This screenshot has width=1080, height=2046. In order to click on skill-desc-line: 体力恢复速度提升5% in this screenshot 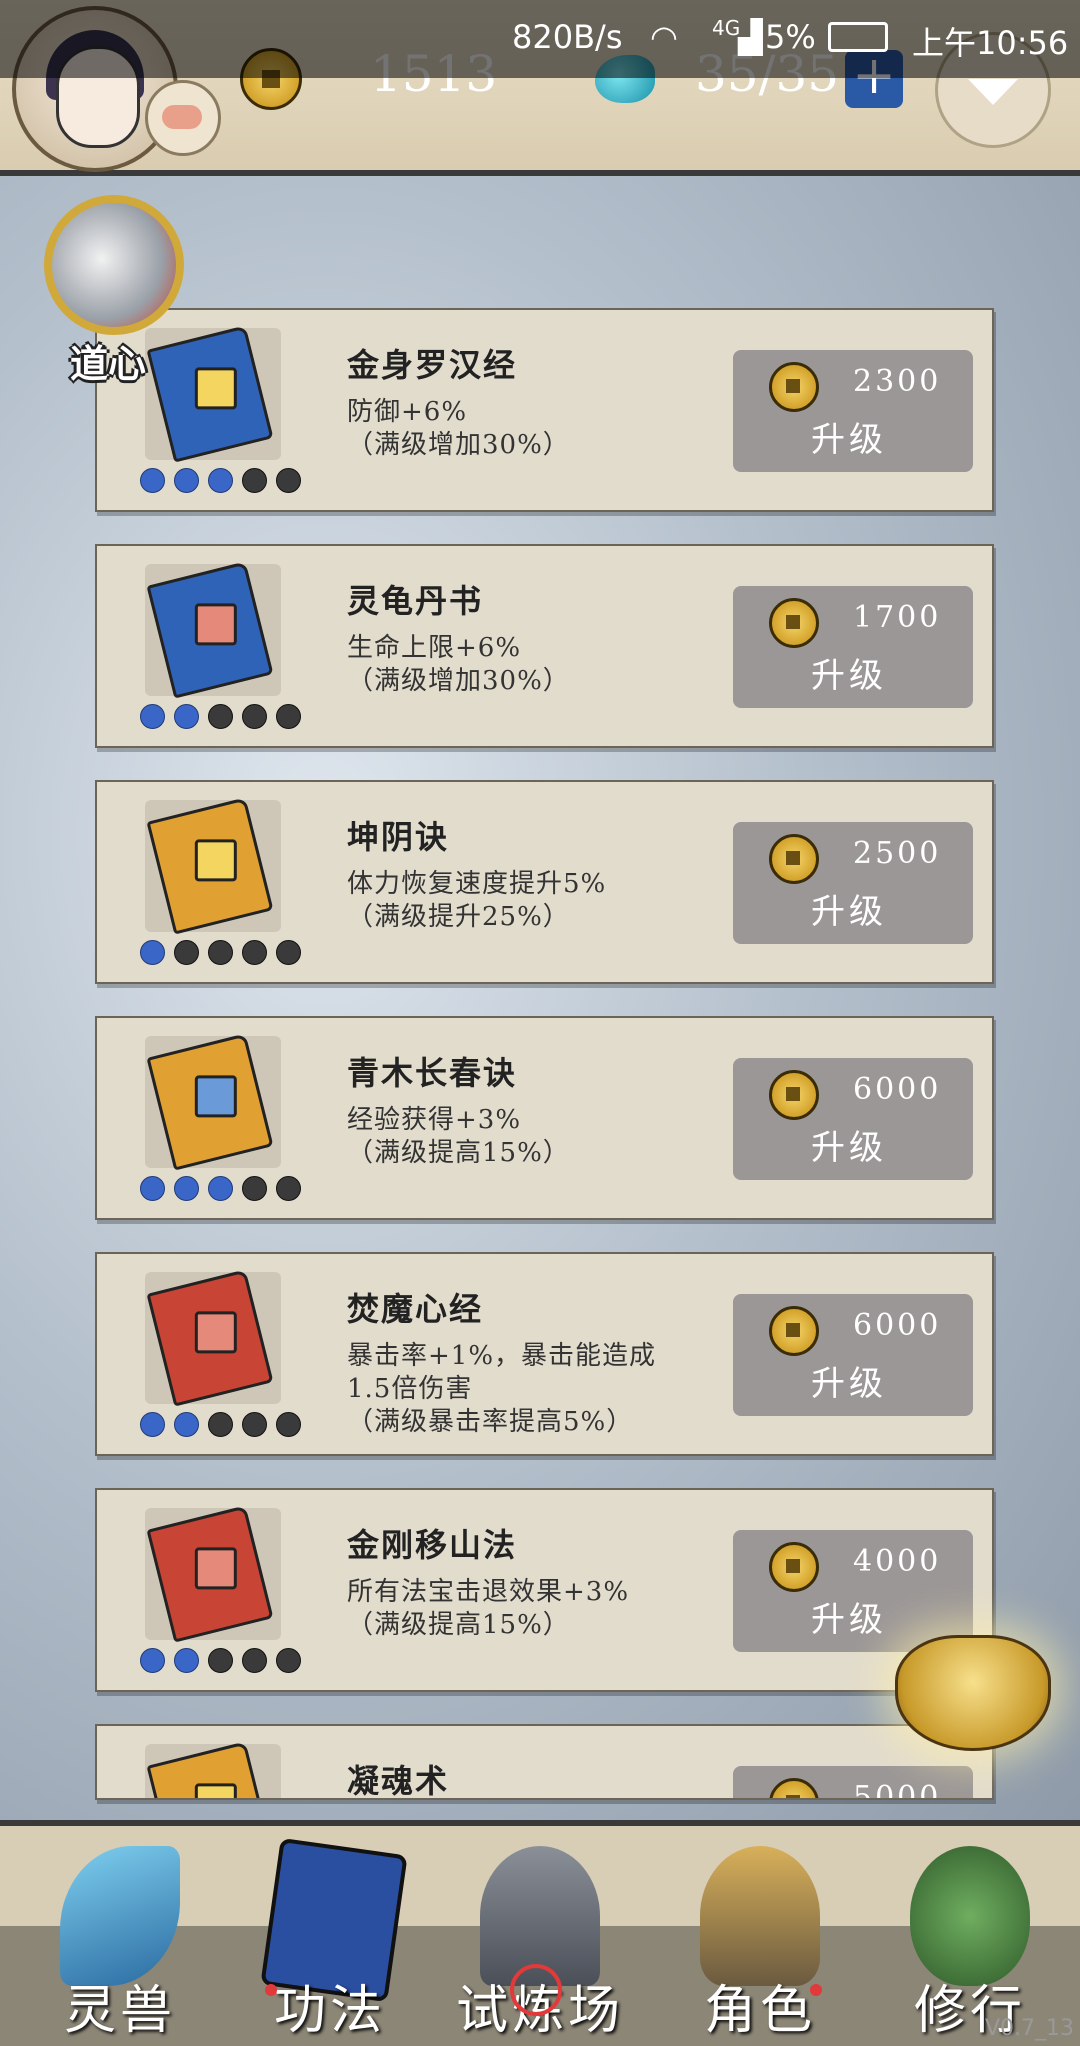, I will do `click(477, 884)`.